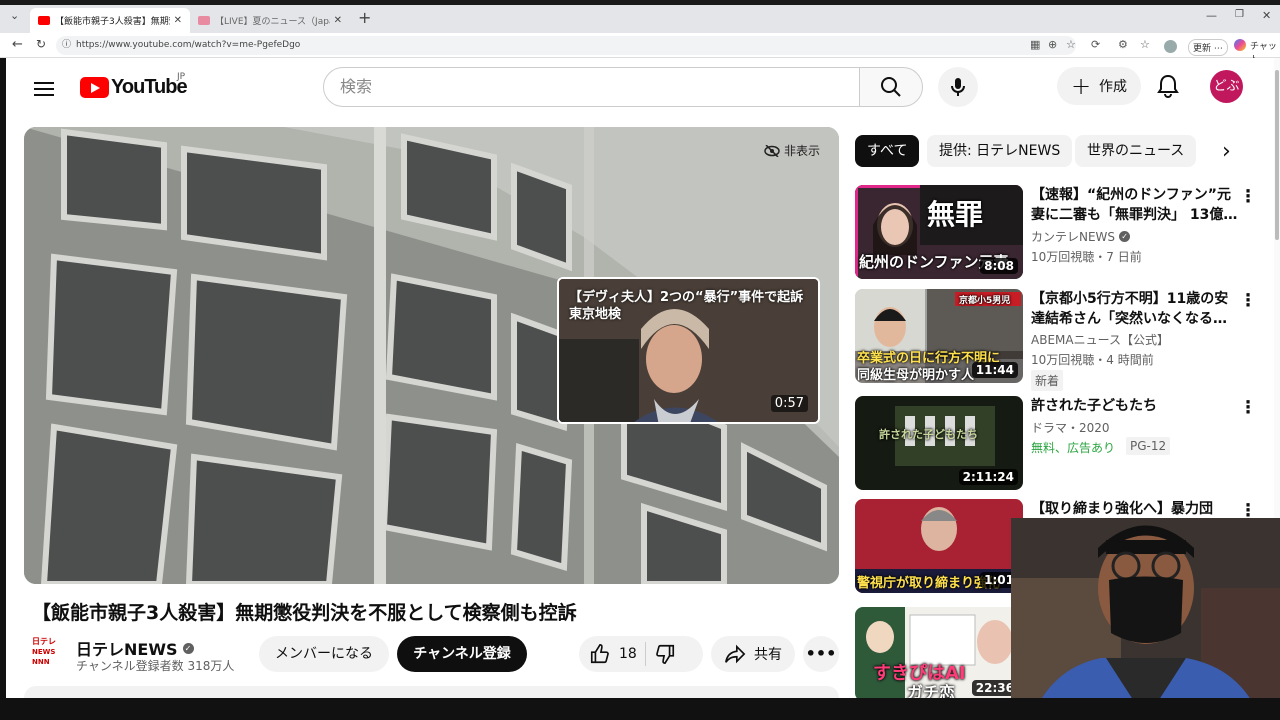  What do you see at coordinates (645, 654) in the screenshot?
I see `like-divider` at bounding box center [645, 654].